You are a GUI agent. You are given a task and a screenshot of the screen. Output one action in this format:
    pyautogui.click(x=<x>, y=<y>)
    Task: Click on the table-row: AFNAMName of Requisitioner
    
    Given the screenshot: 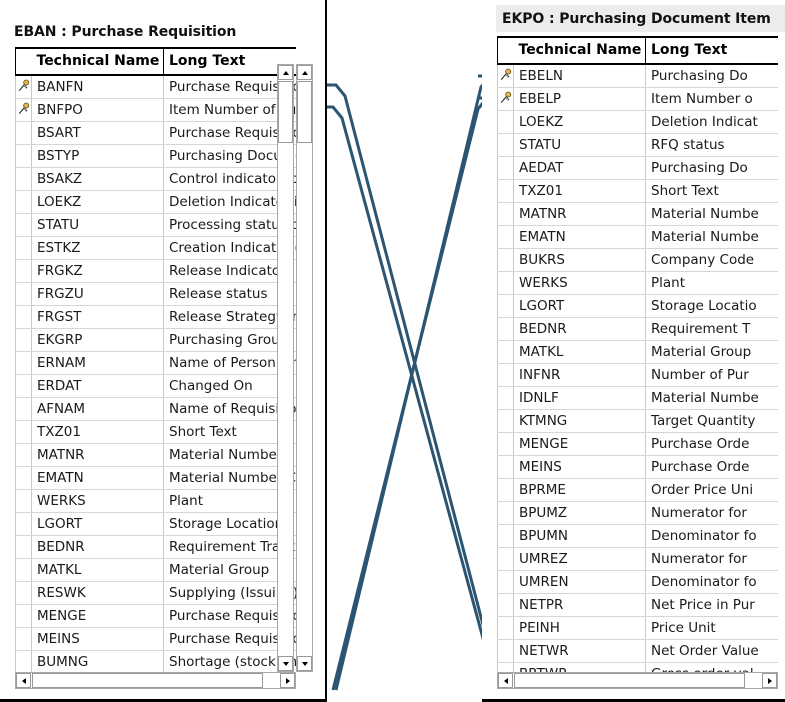 What is the action you would take?
    pyautogui.click(x=155, y=409)
    